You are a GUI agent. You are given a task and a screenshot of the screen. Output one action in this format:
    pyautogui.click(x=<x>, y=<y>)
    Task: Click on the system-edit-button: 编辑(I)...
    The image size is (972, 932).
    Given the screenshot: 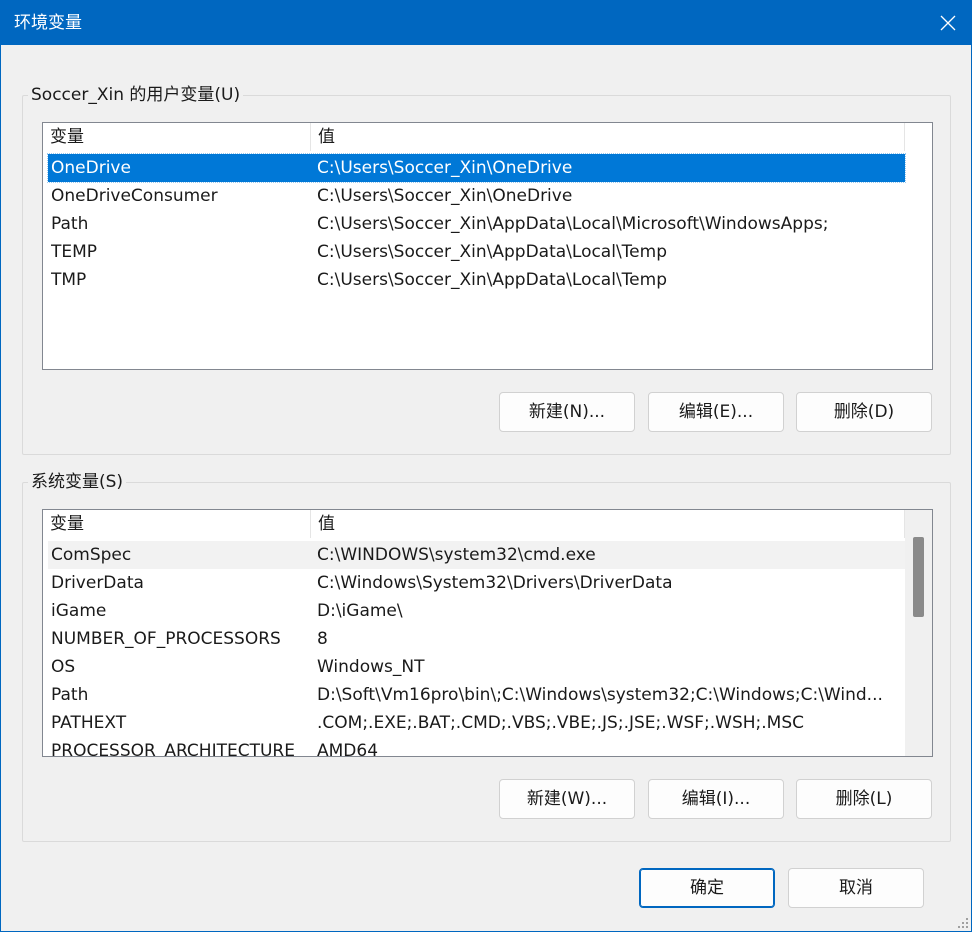 What is the action you would take?
    pyautogui.click(x=716, y=799)
    